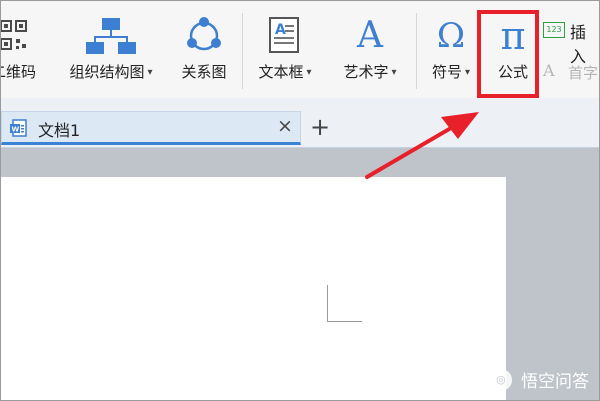  Describe the element at coordinates (500, 379) in the screenshot. I see `watermark-logo-icon: ◎` at that location.